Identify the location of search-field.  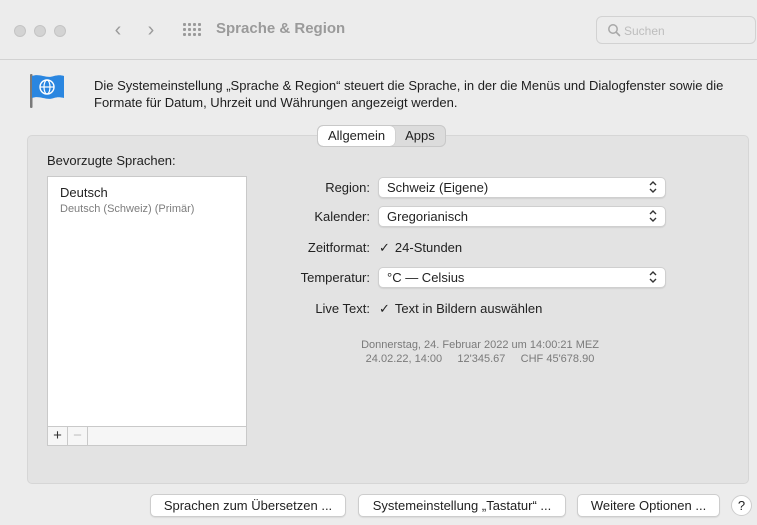
(676, 30).